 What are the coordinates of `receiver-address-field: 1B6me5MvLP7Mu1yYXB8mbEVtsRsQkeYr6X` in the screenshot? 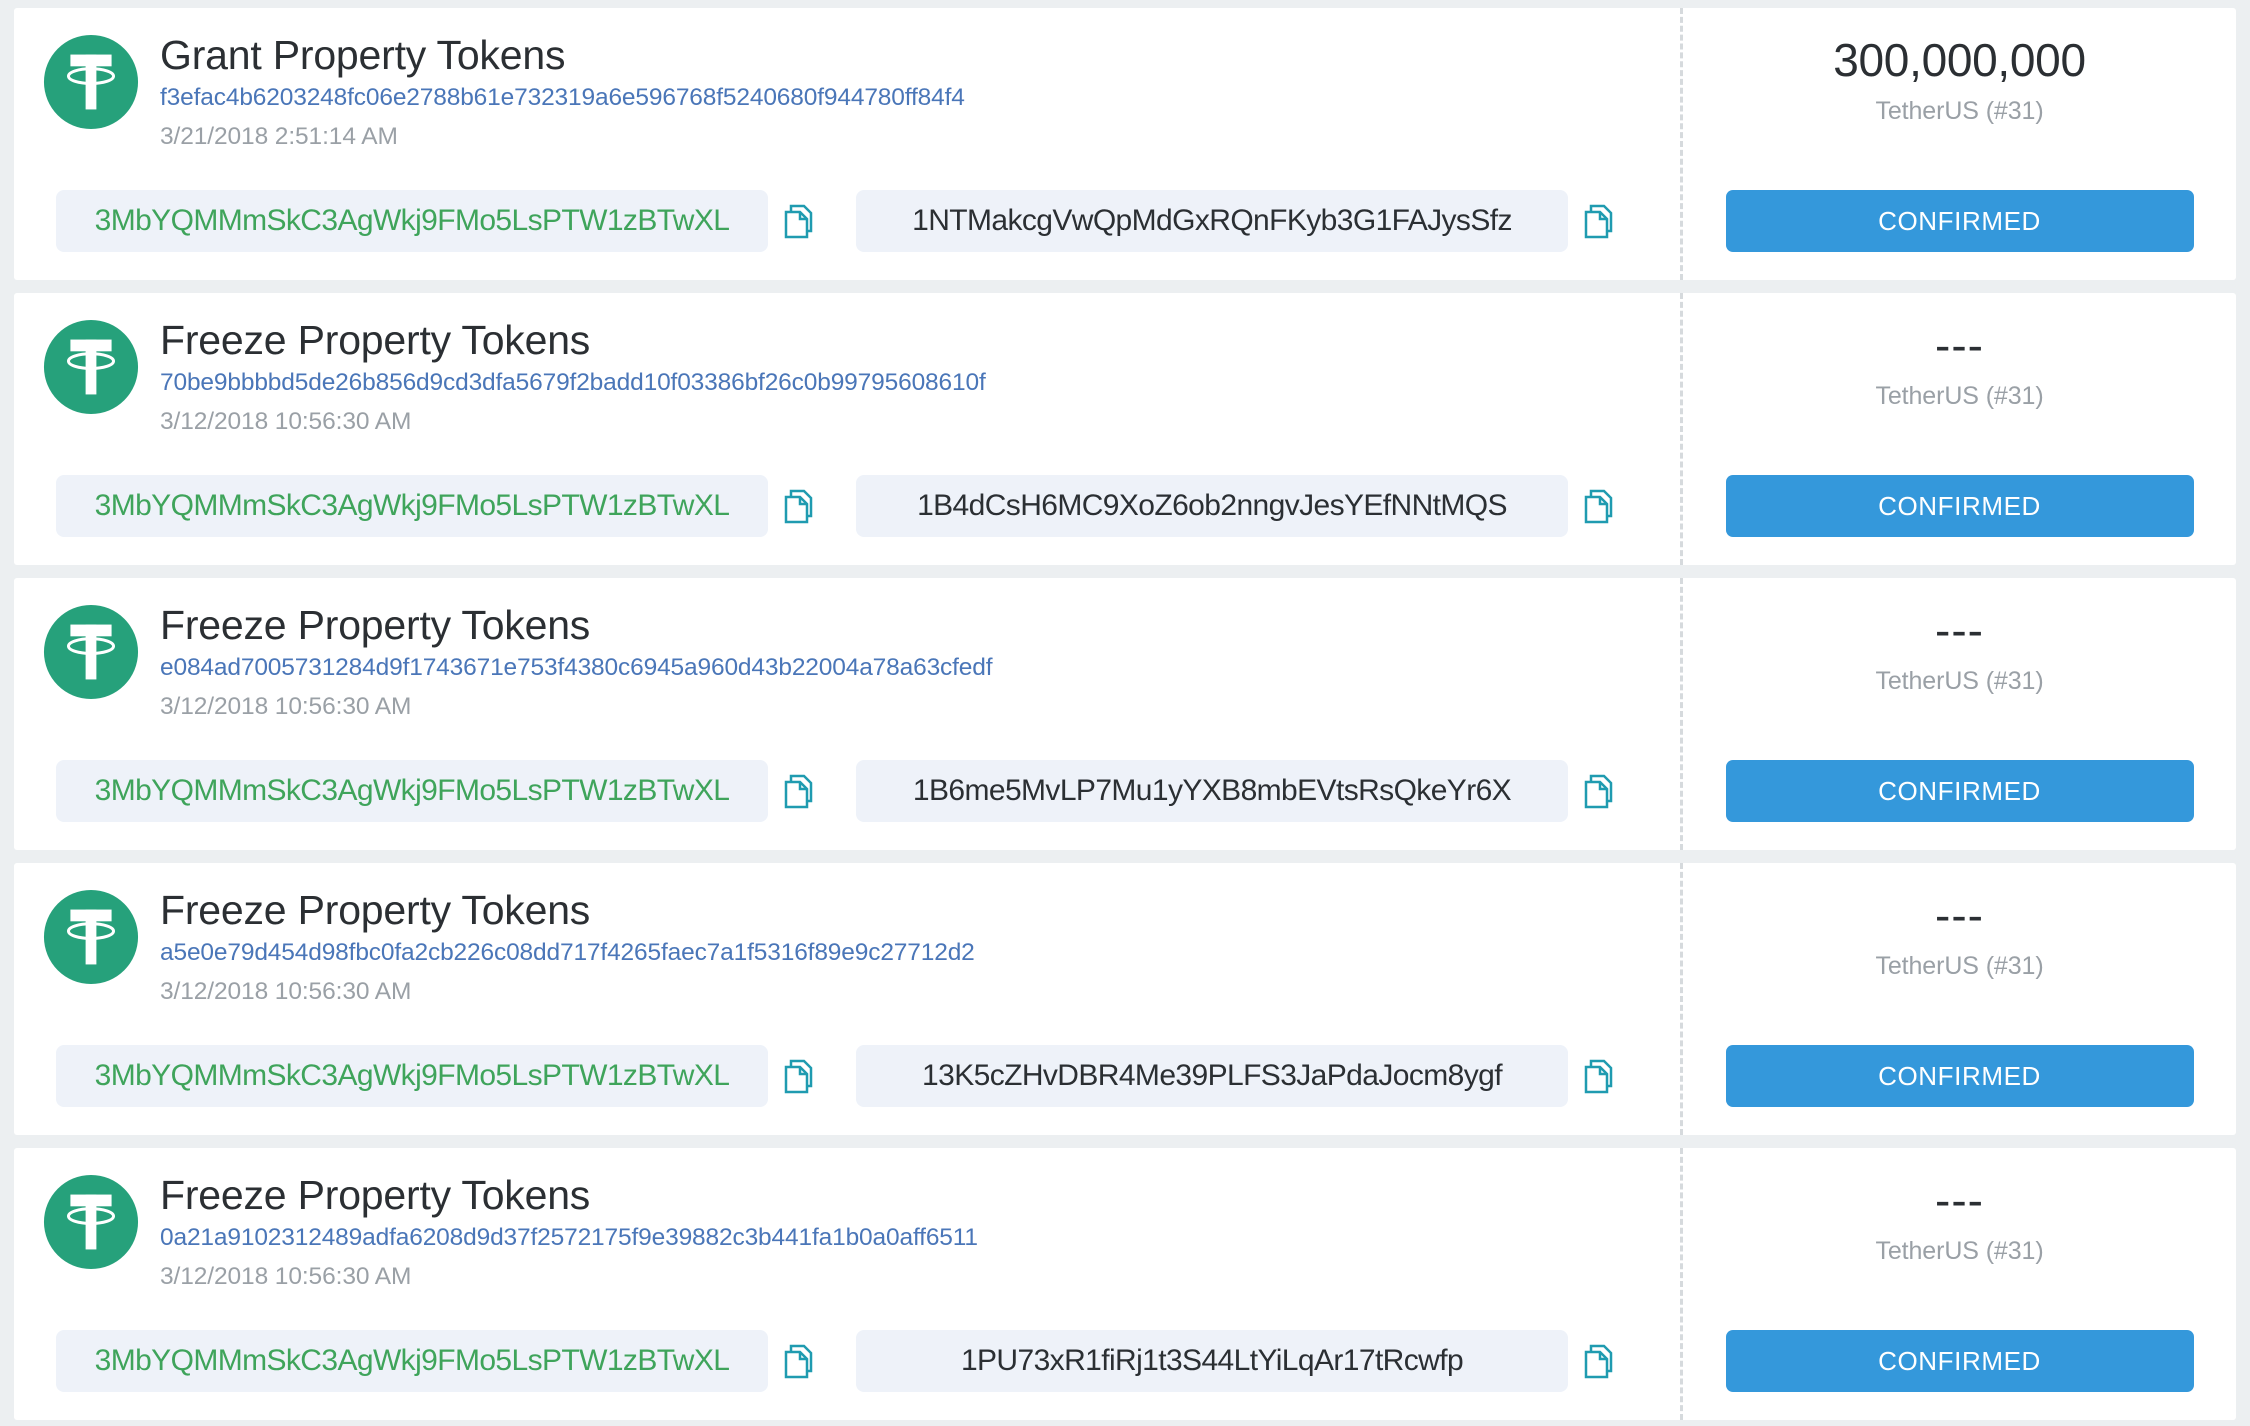 It's located at (1212, 791).